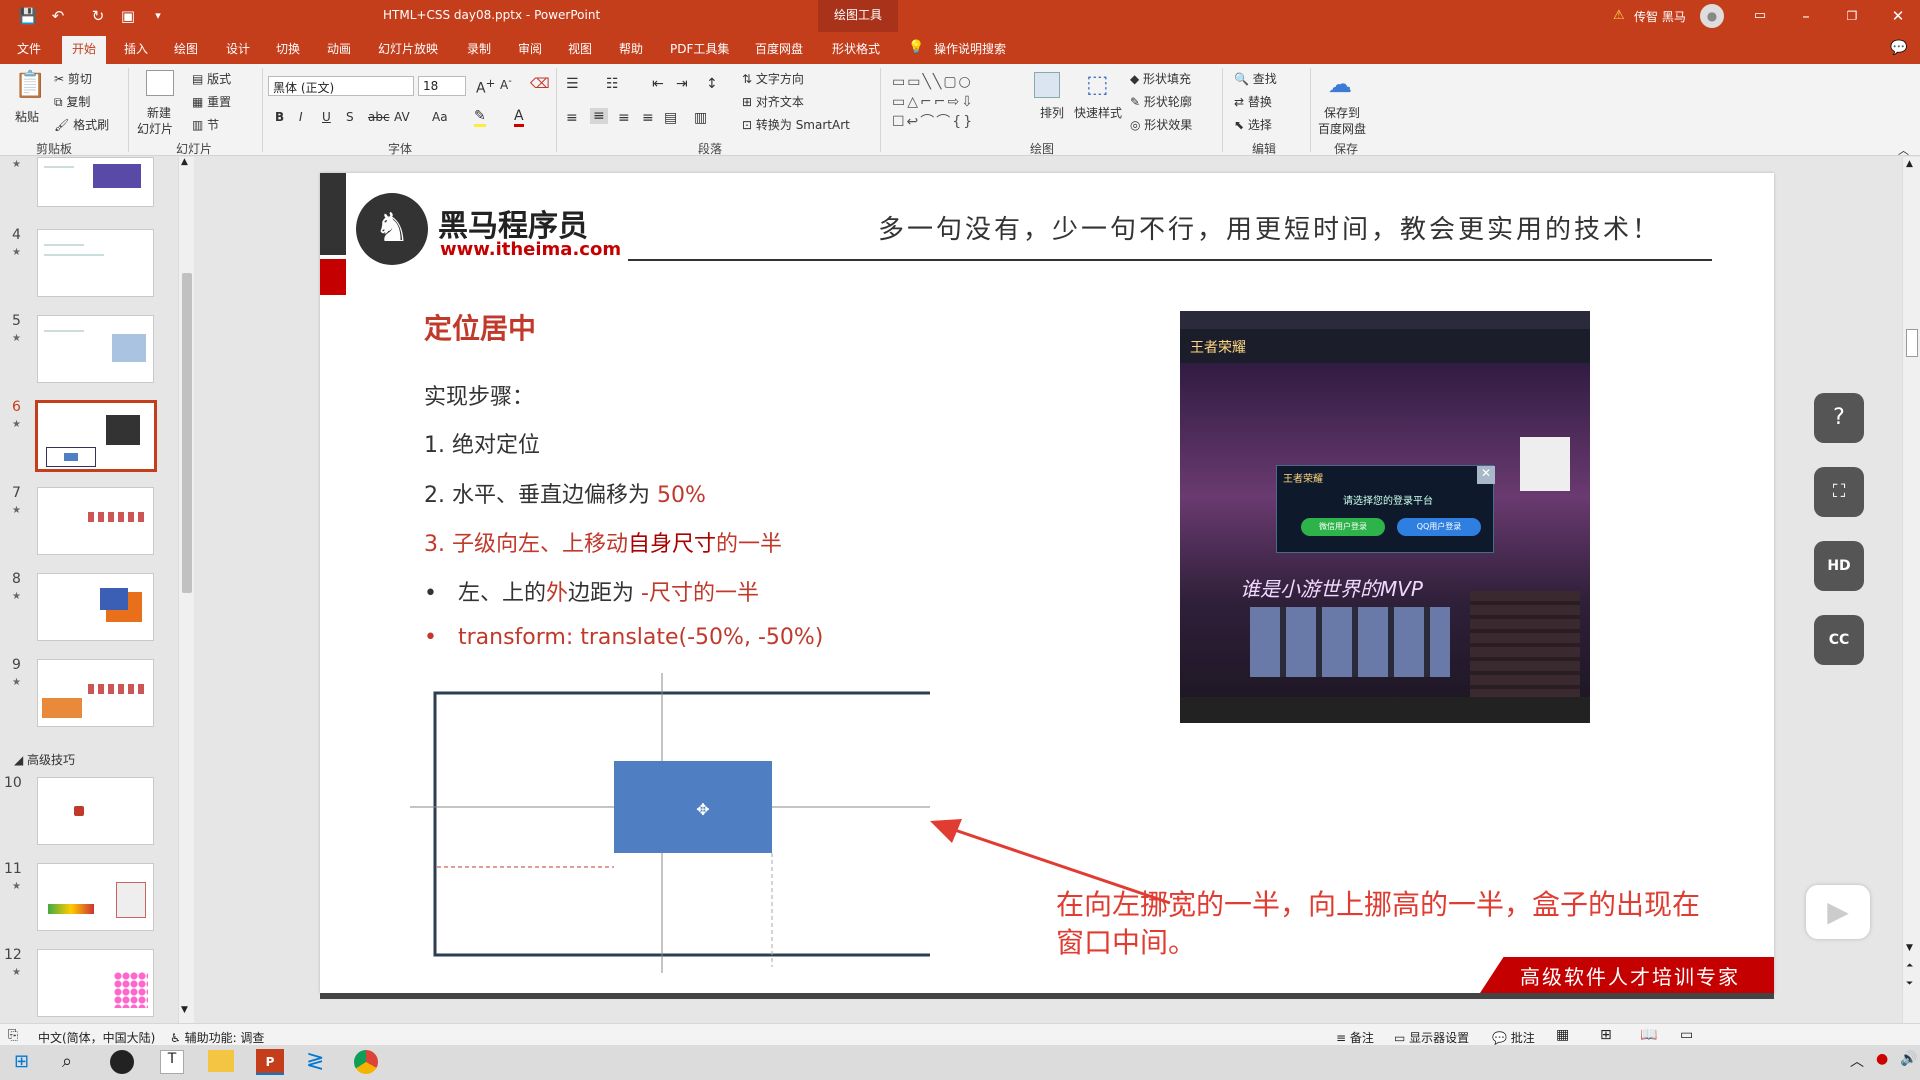 Image resolution: width=1920 pixels, height=1080 pixels. What do you see at coordinates (81, 124) in the screenshot?
I see `format-painter-button: 🖌 格式刷` at bounding box center [81, 124].